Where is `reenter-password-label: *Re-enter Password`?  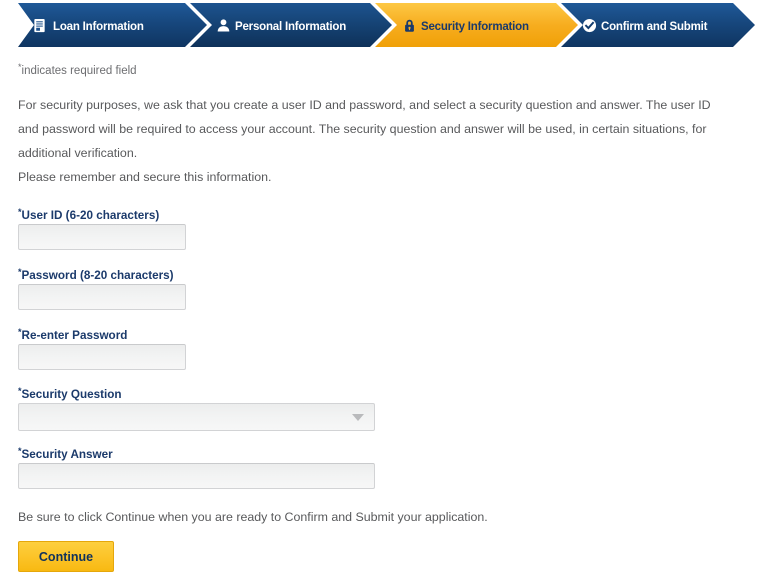 reenter-password-label: *Re-enter Password is located at coordinates (72, 334).